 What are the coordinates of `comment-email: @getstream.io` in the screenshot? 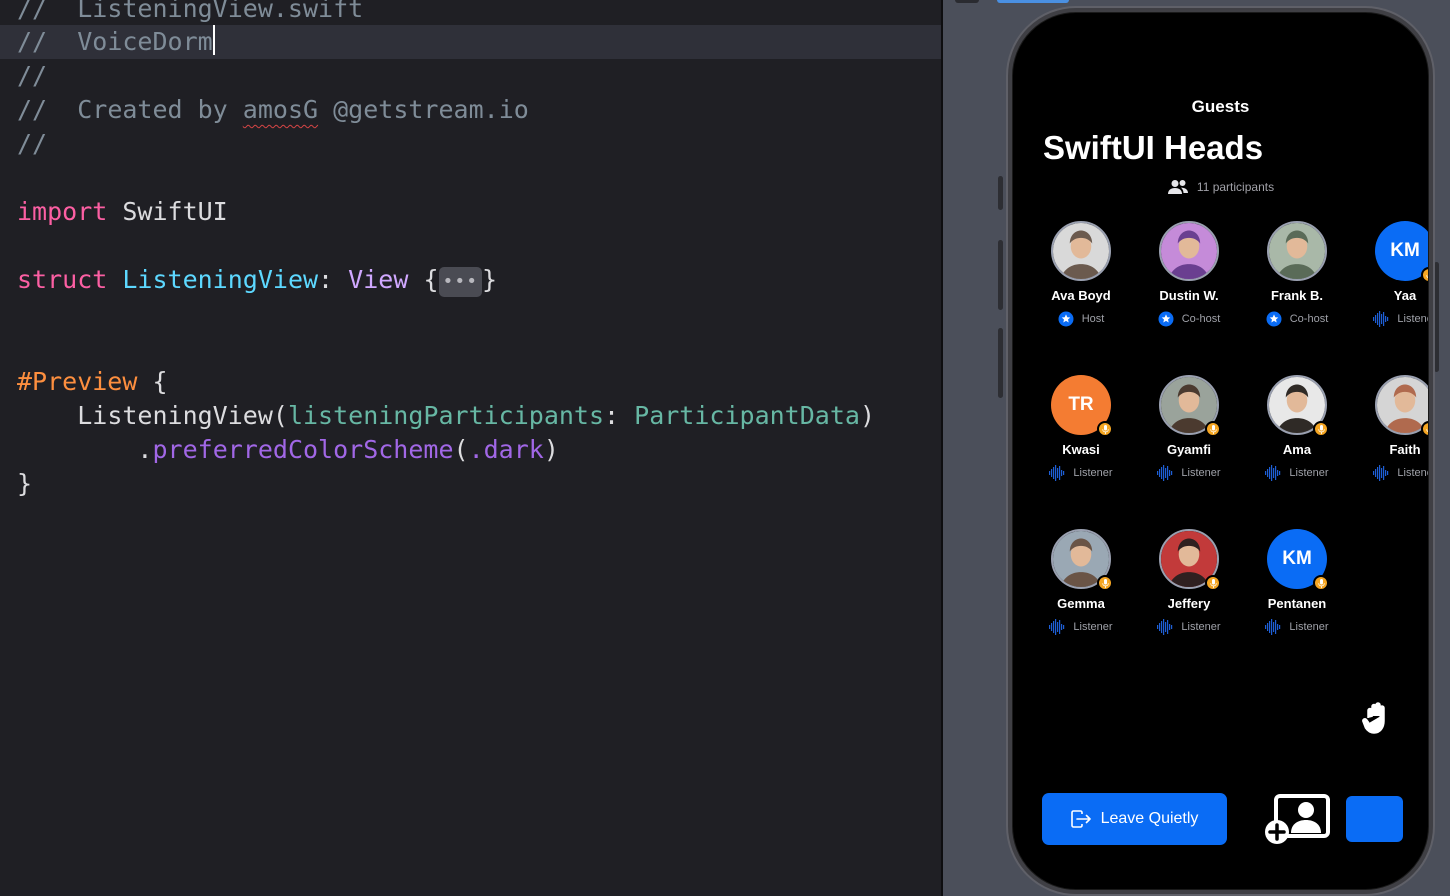 It's located at (431, 109).